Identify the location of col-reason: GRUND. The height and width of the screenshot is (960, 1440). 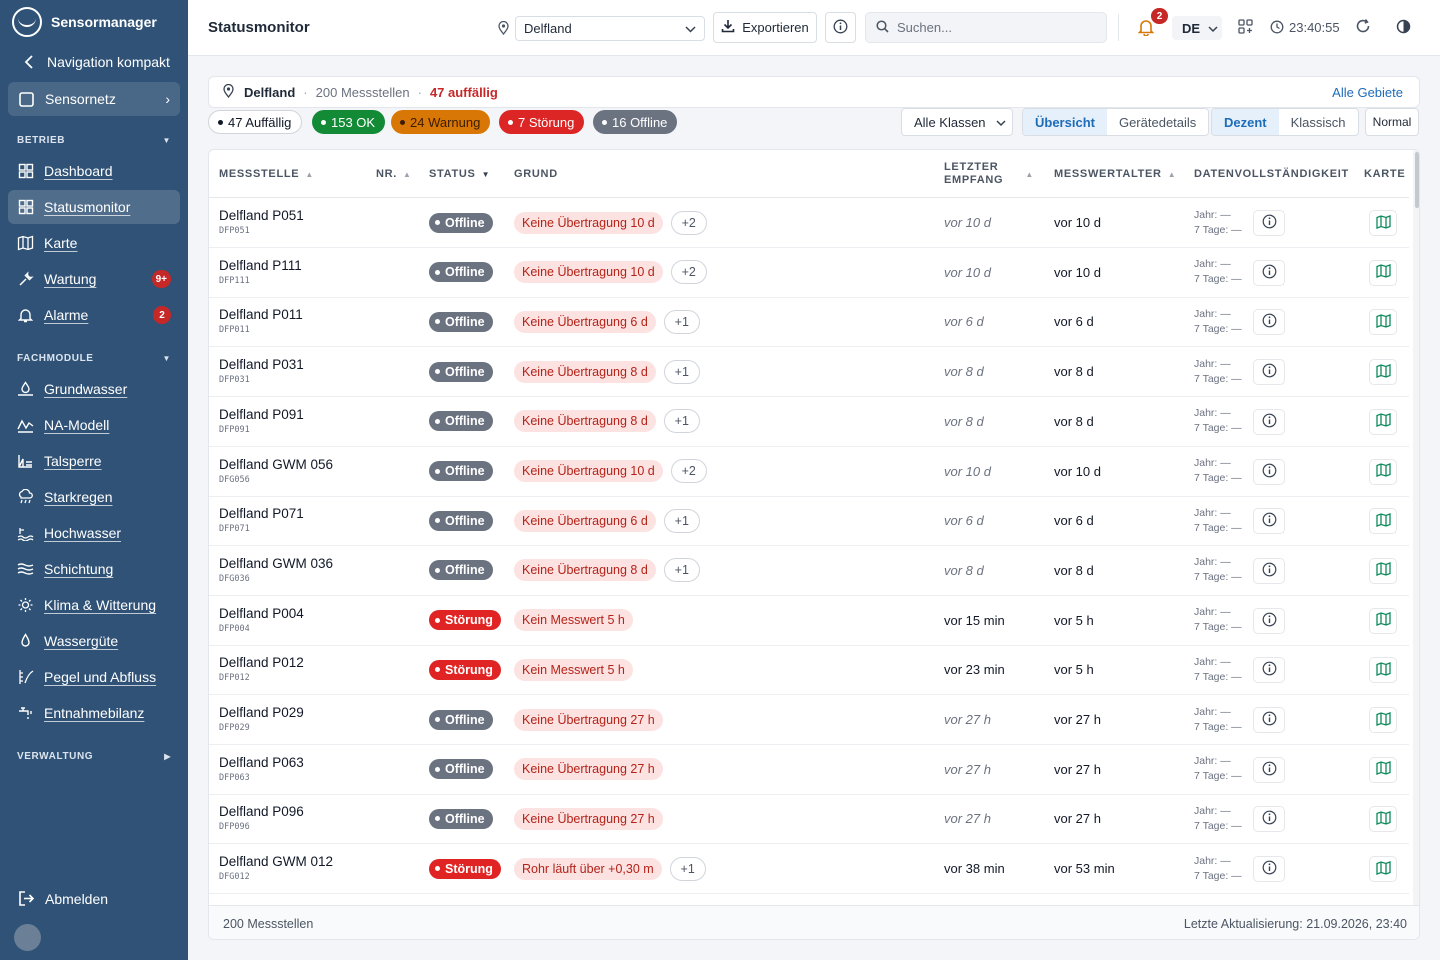
(536, 174).